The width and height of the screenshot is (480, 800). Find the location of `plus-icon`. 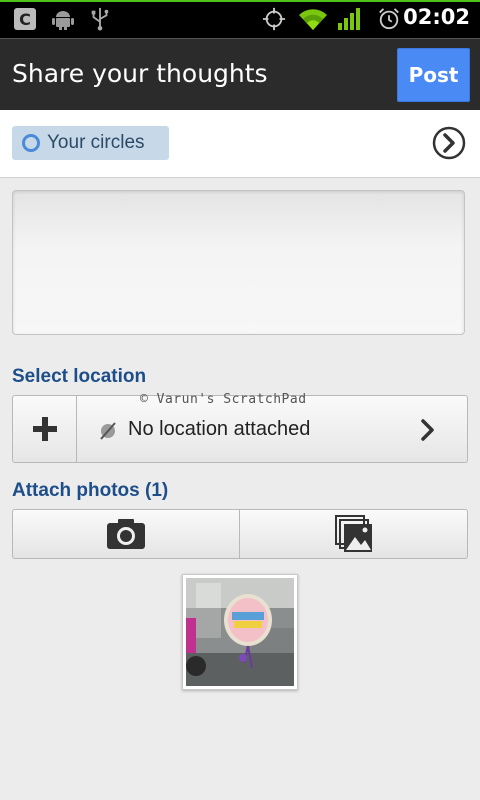

plus-icon is located at coordinates (44, 429).